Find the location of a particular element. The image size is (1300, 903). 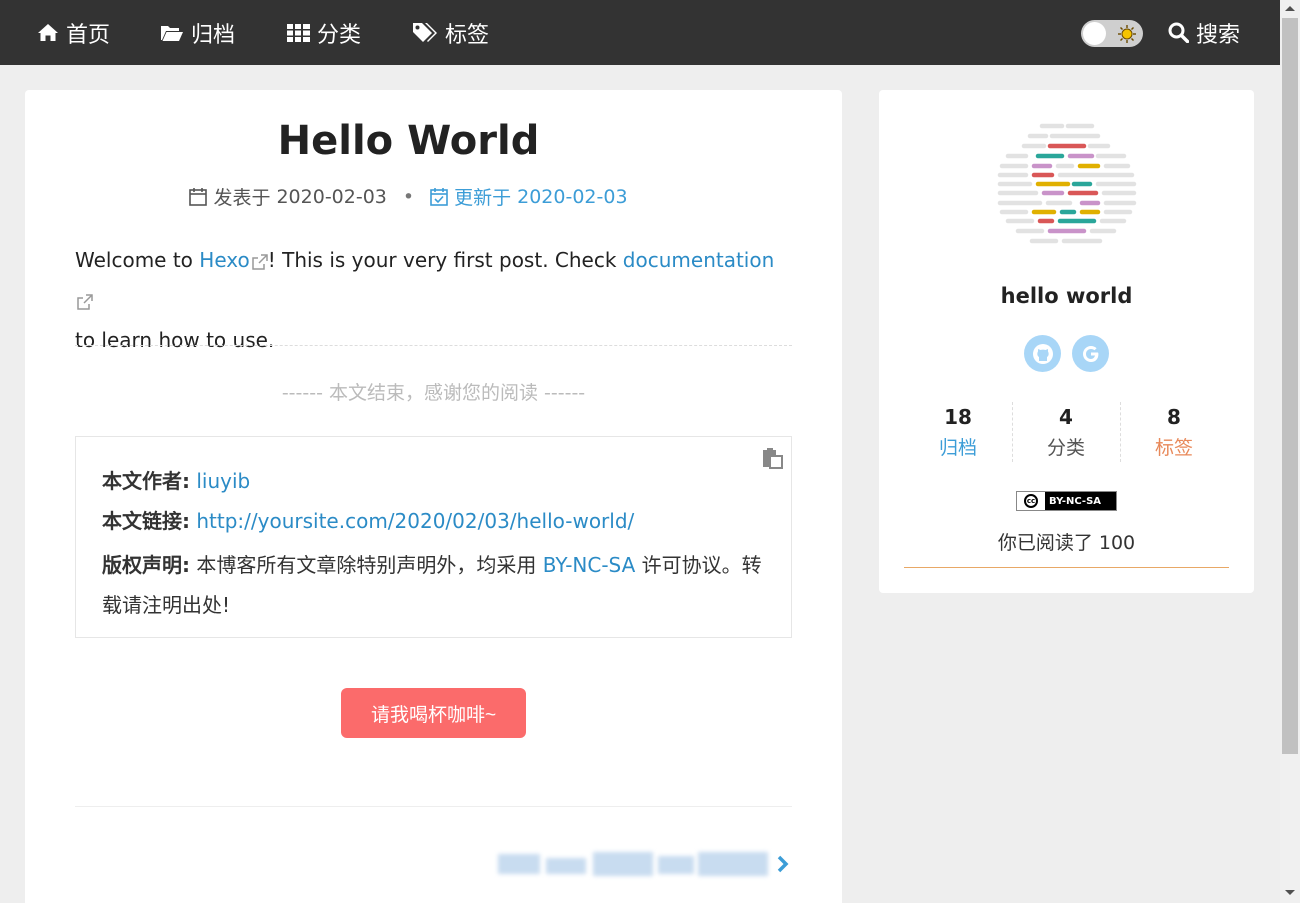

nav-item-tags: 标签 is located at coordinates (450, 32).